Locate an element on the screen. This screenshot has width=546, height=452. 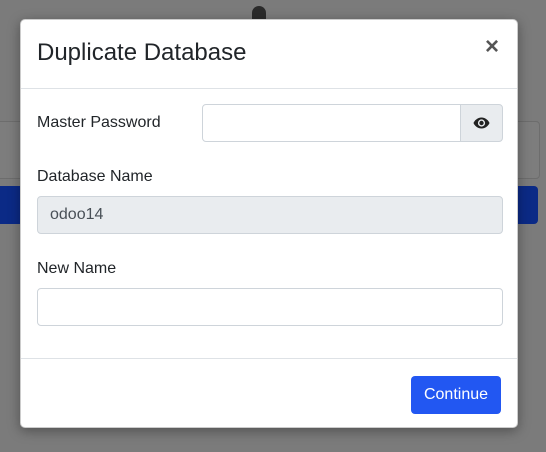
eye-icon is located at coordinates (481, 123).